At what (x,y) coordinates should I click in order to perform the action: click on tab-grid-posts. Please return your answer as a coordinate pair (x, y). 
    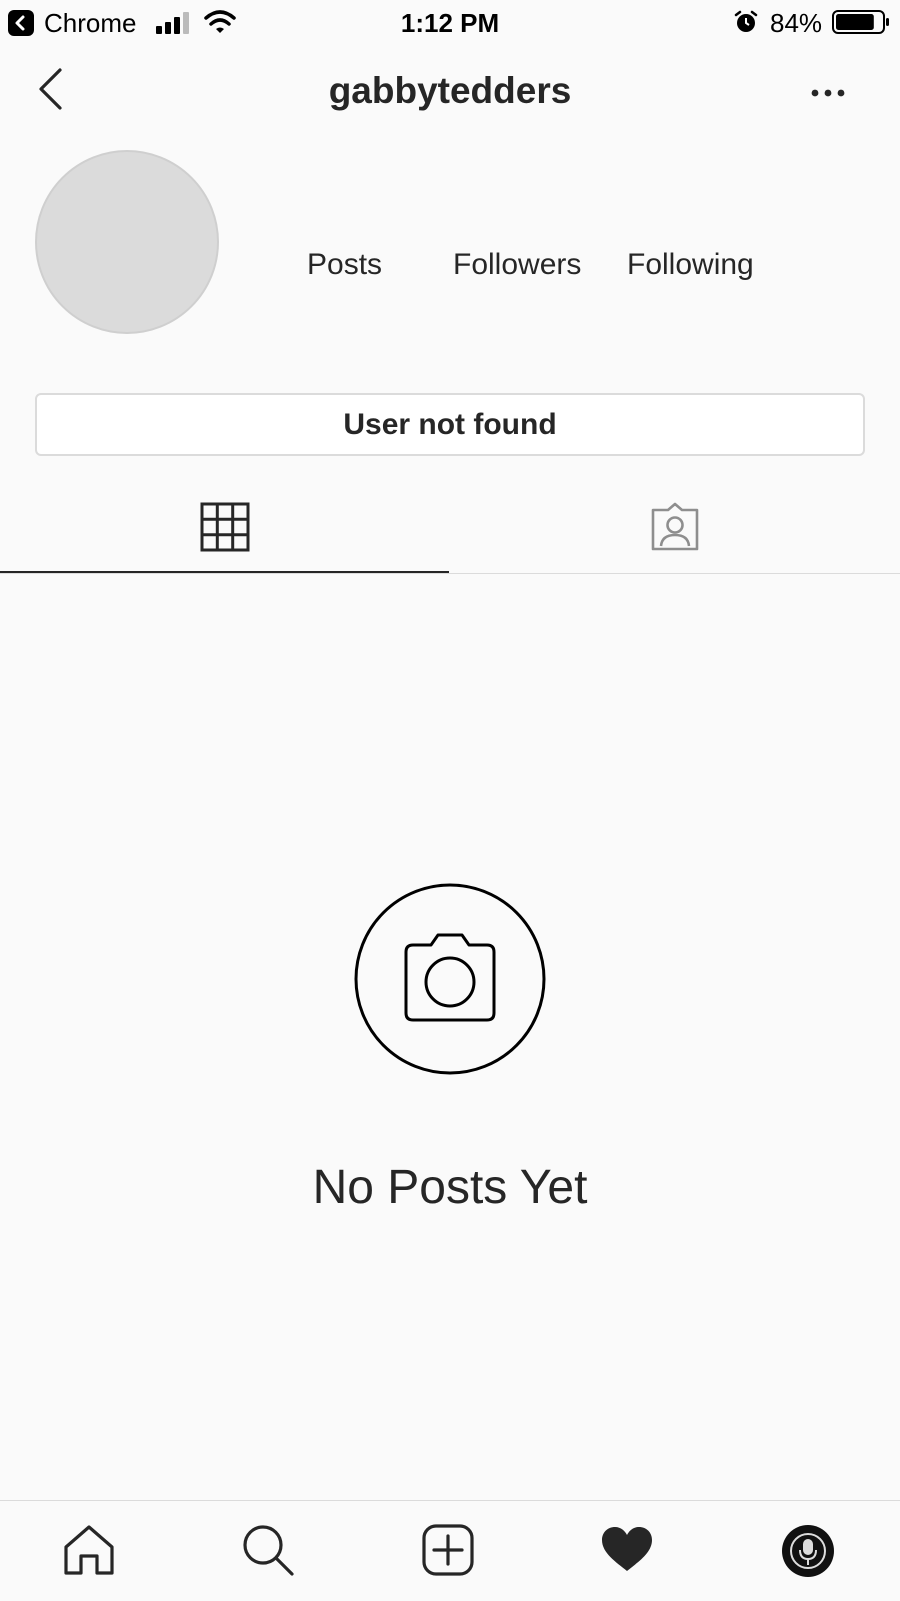
    Looking at the image, I should click on (224, 522).